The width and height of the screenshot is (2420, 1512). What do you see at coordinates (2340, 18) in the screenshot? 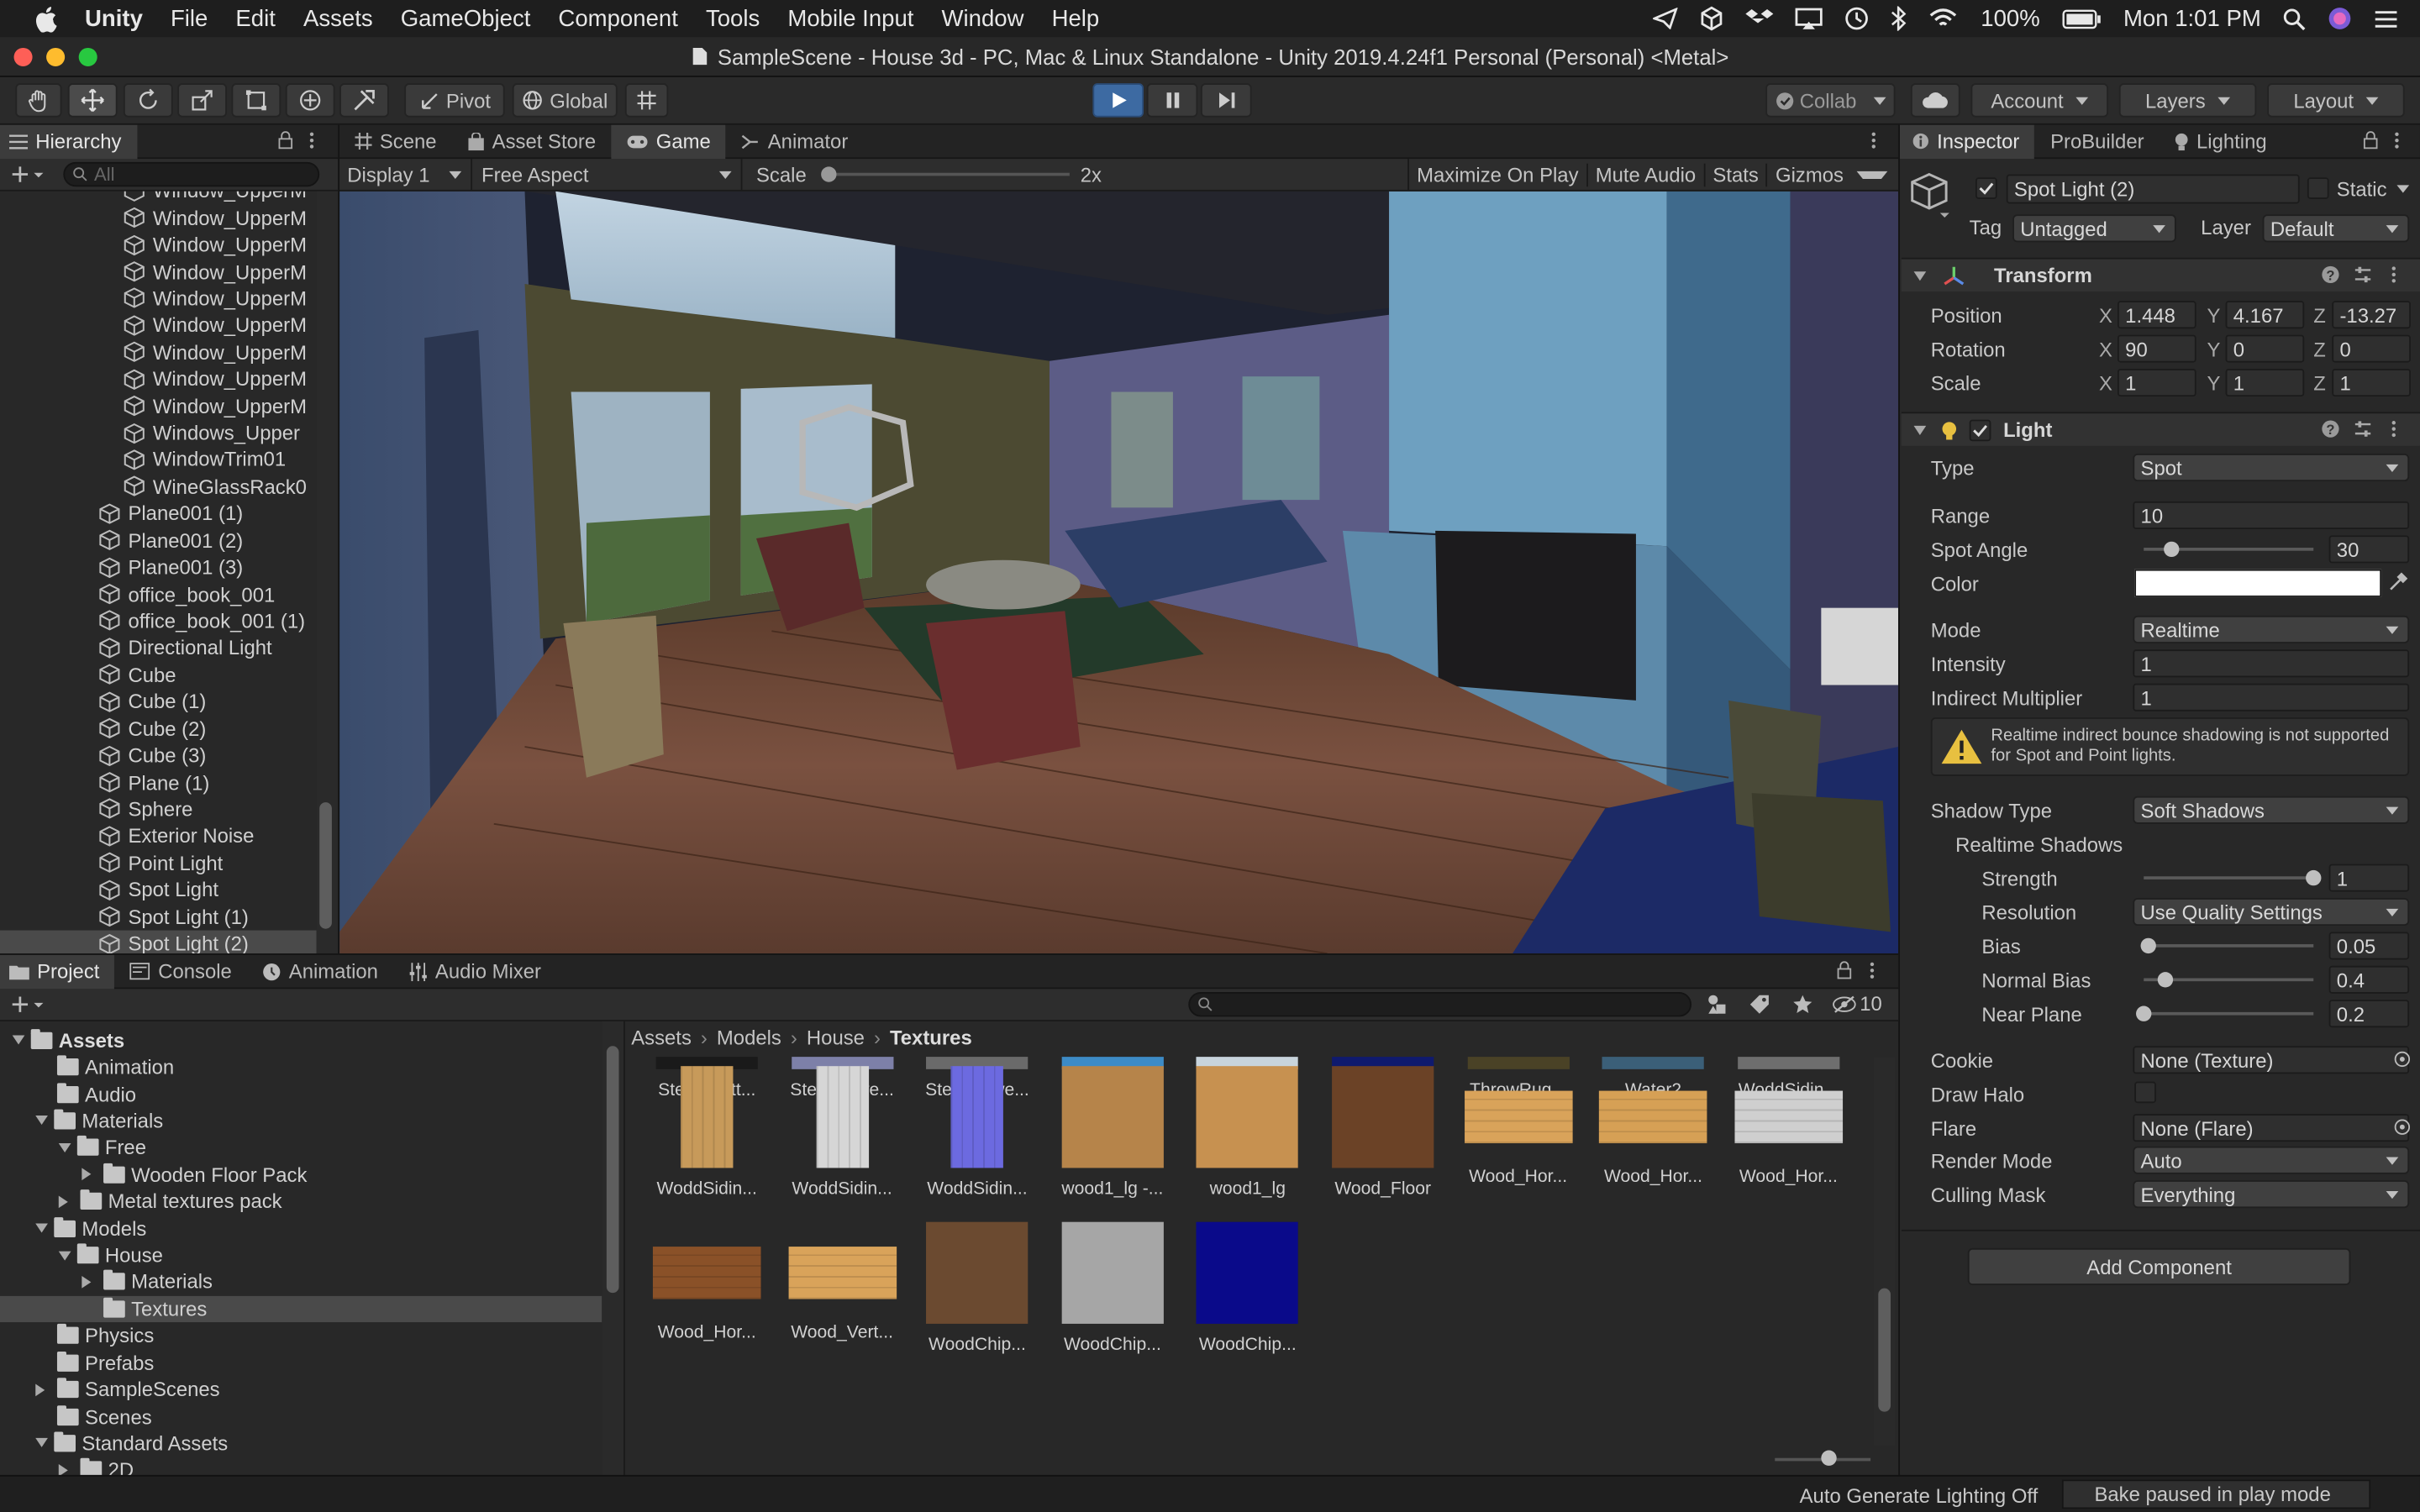
I see `siri-icon` at bounding box center [2340, 18].